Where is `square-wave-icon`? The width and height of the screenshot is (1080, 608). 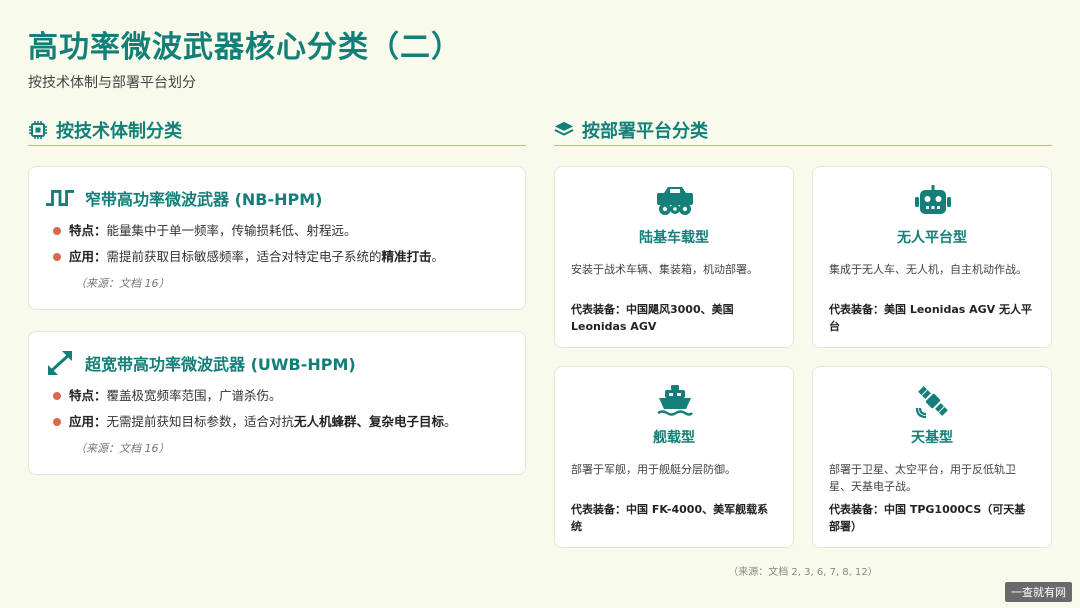 square-wave-icon is located at coordinates (60, 198).